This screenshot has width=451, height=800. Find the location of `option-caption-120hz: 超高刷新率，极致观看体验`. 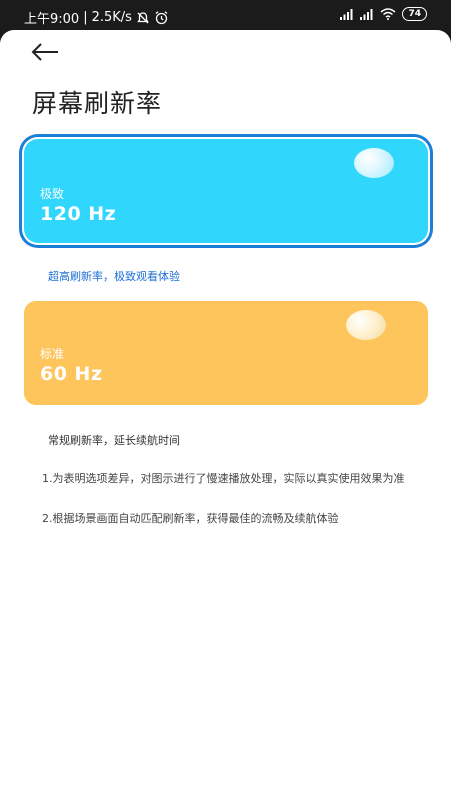

option-caption-120hz: 超高刷新率，极致观看体验 is located at coordinates (114, 276).